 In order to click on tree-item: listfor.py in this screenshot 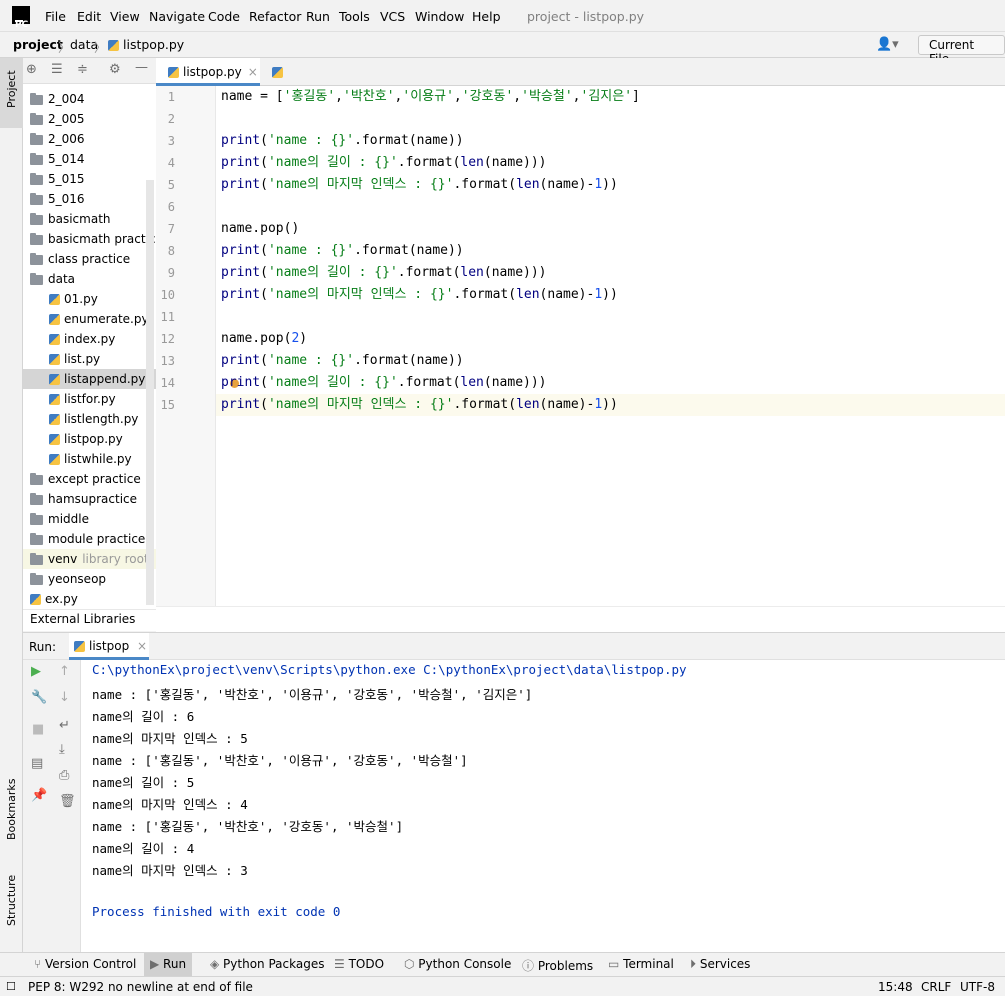, I will do `click(89, 399)`.